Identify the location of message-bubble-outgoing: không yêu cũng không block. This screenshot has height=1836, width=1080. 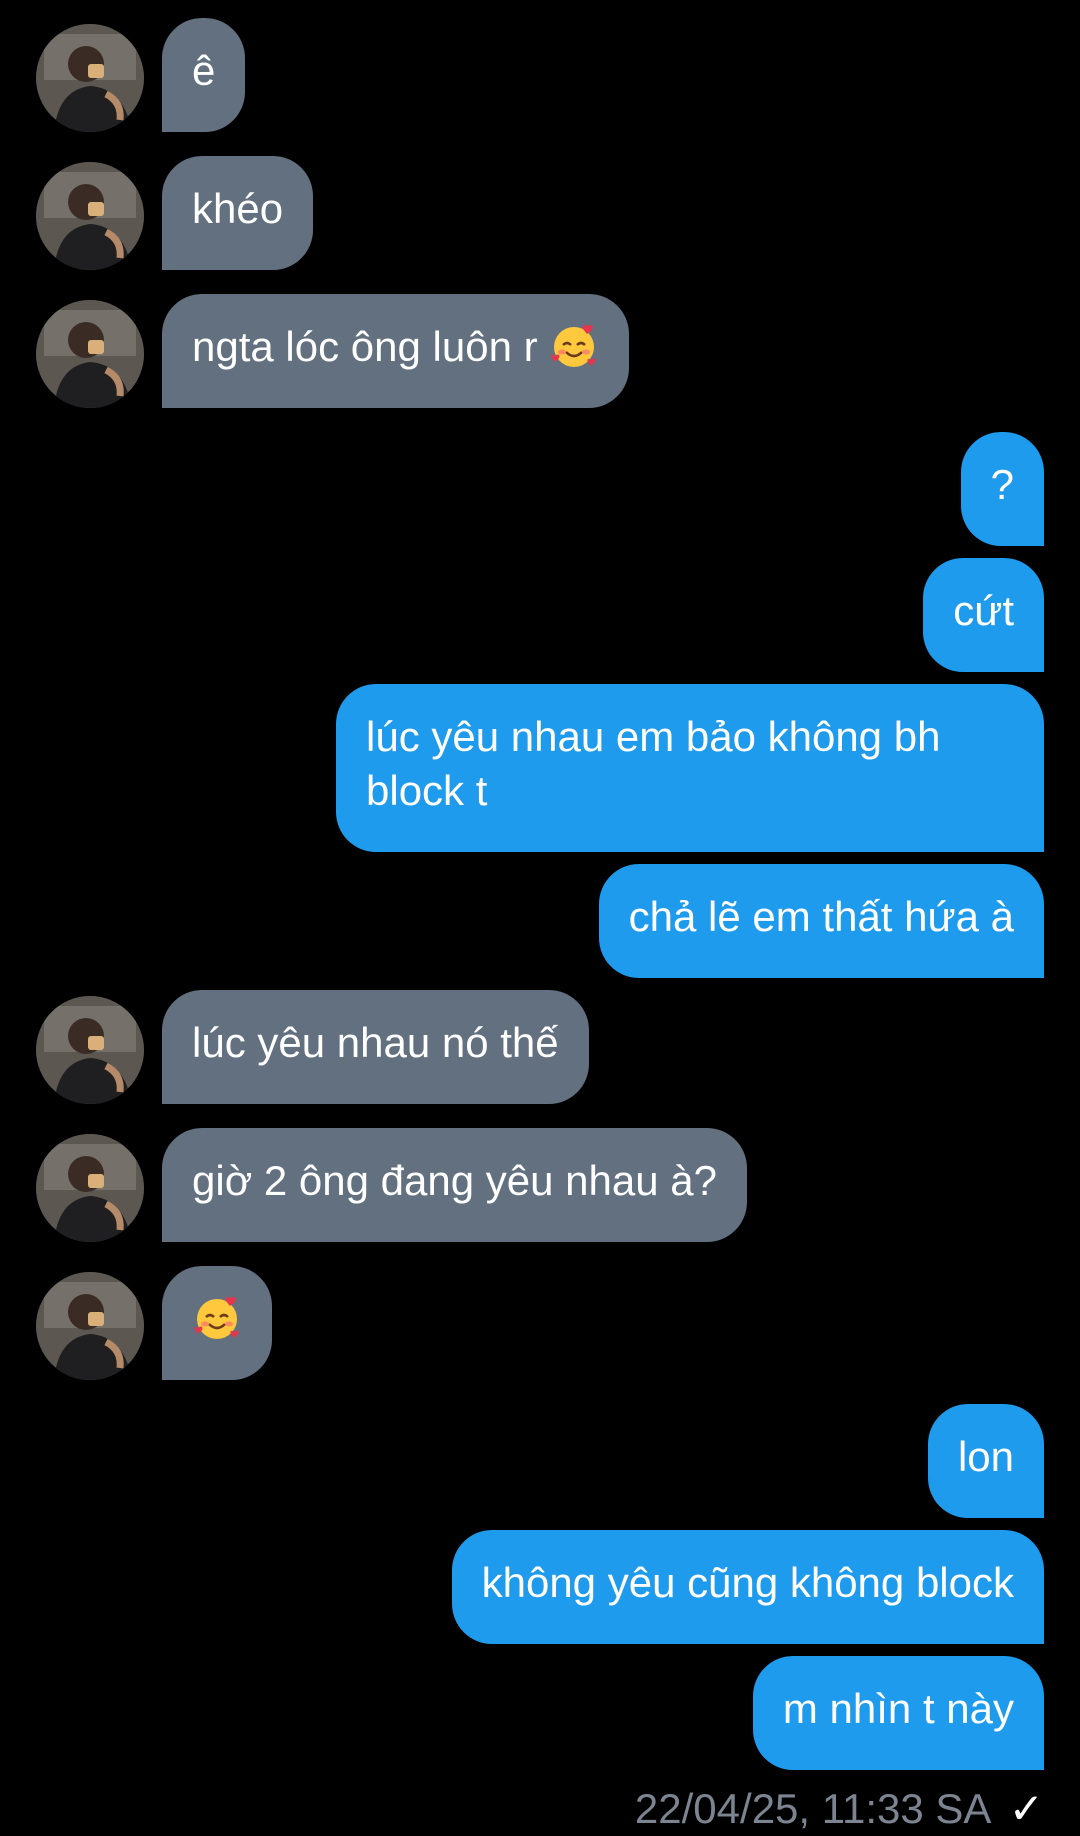
(747, 1587).